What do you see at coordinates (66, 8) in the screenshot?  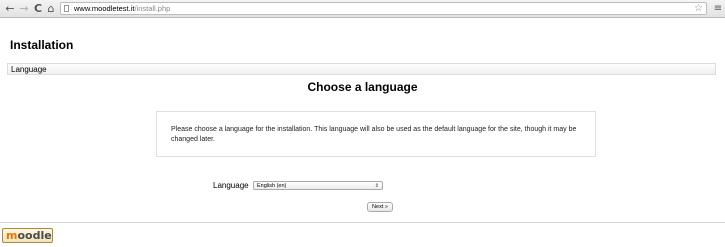 I see `page-icon` at bounding box center [66, 8].